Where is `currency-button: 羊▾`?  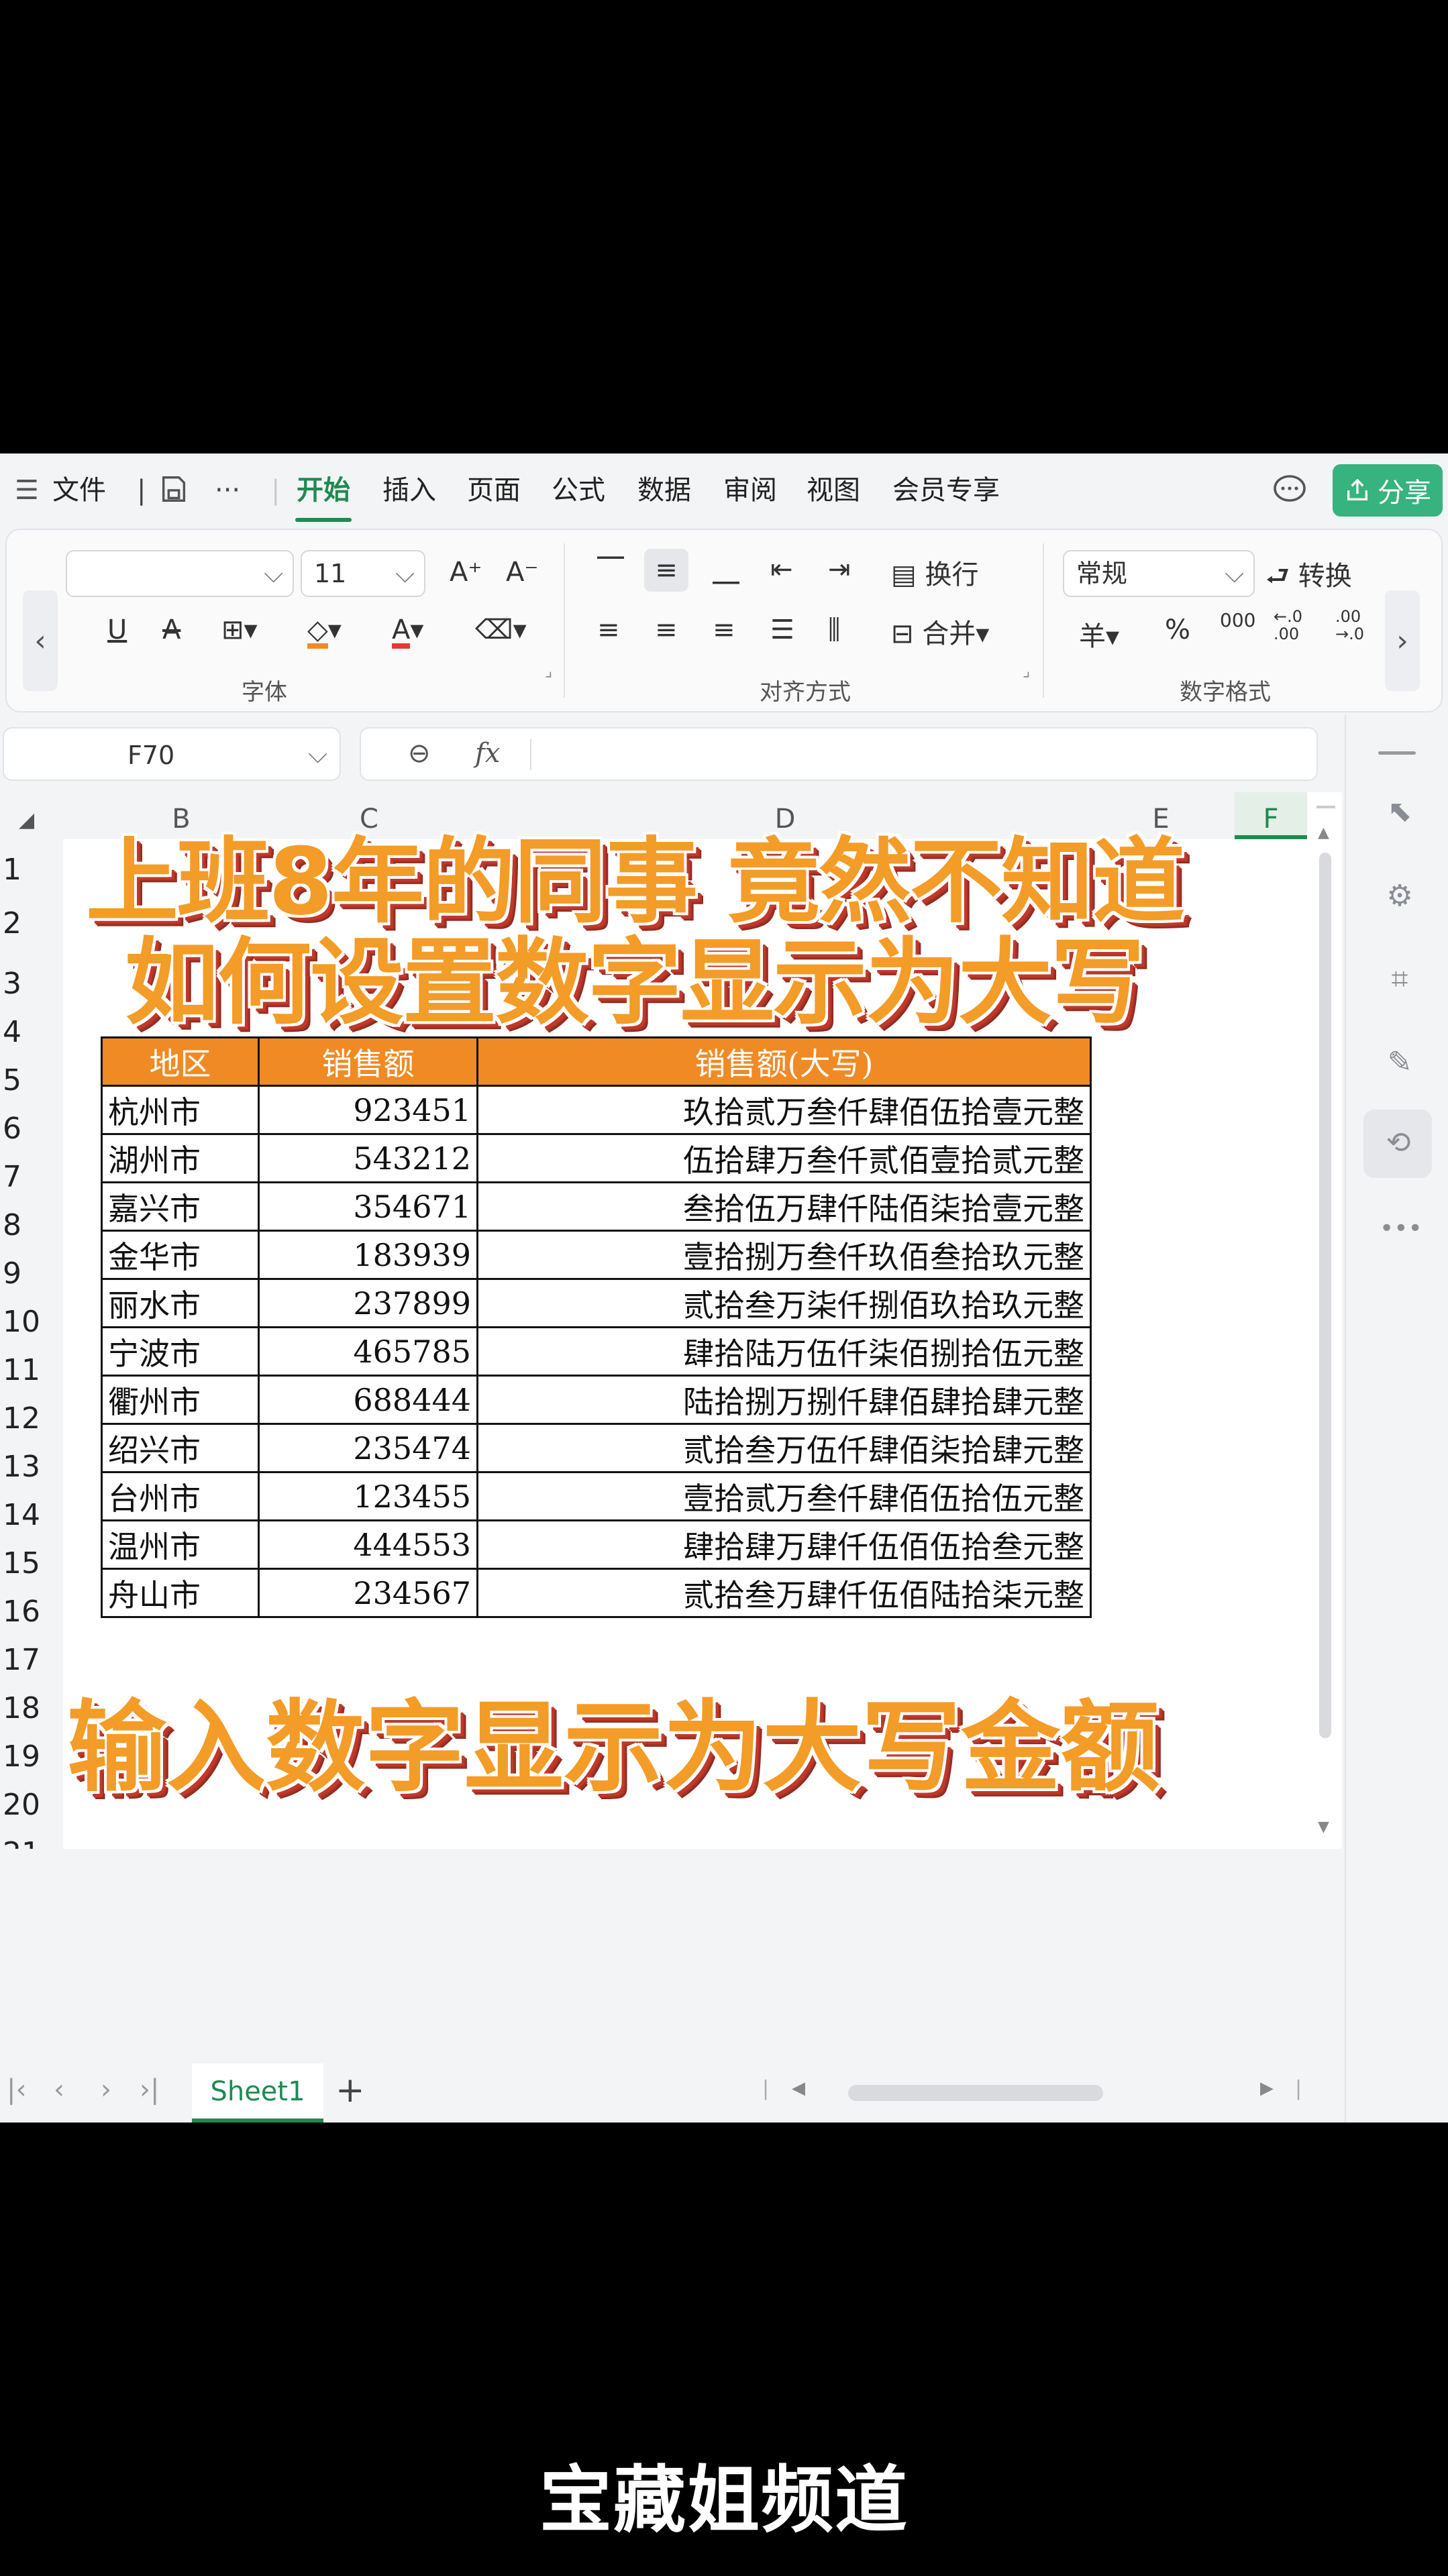
currency-button: 羊▾ is located at coordinates (1099, 633).